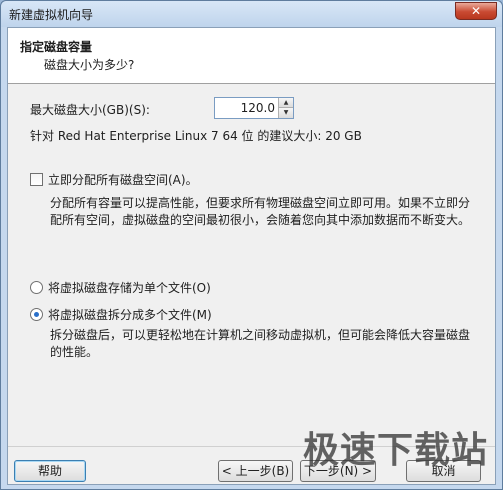  I want to click on single-file-option: 将虚拟磁盘存储为单个文件(O), so click(120, 287).